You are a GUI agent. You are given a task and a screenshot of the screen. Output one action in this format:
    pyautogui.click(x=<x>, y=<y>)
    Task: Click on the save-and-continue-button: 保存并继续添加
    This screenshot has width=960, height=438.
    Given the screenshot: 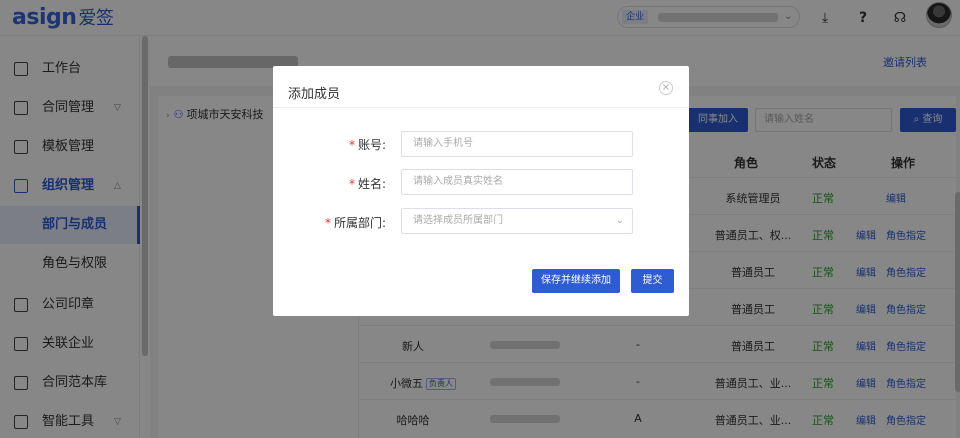 What is the action you would take?
    pyautogui.click(x=576, y=281)
    